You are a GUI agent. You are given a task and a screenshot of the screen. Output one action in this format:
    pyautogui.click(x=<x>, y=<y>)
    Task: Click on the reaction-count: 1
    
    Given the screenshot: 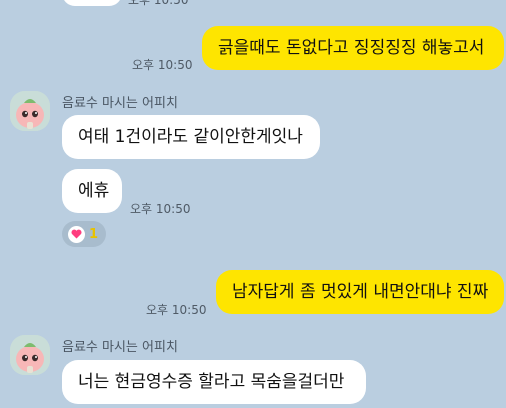 What is the action you would take?
    pyautogui.click(x=94, y=234)
    